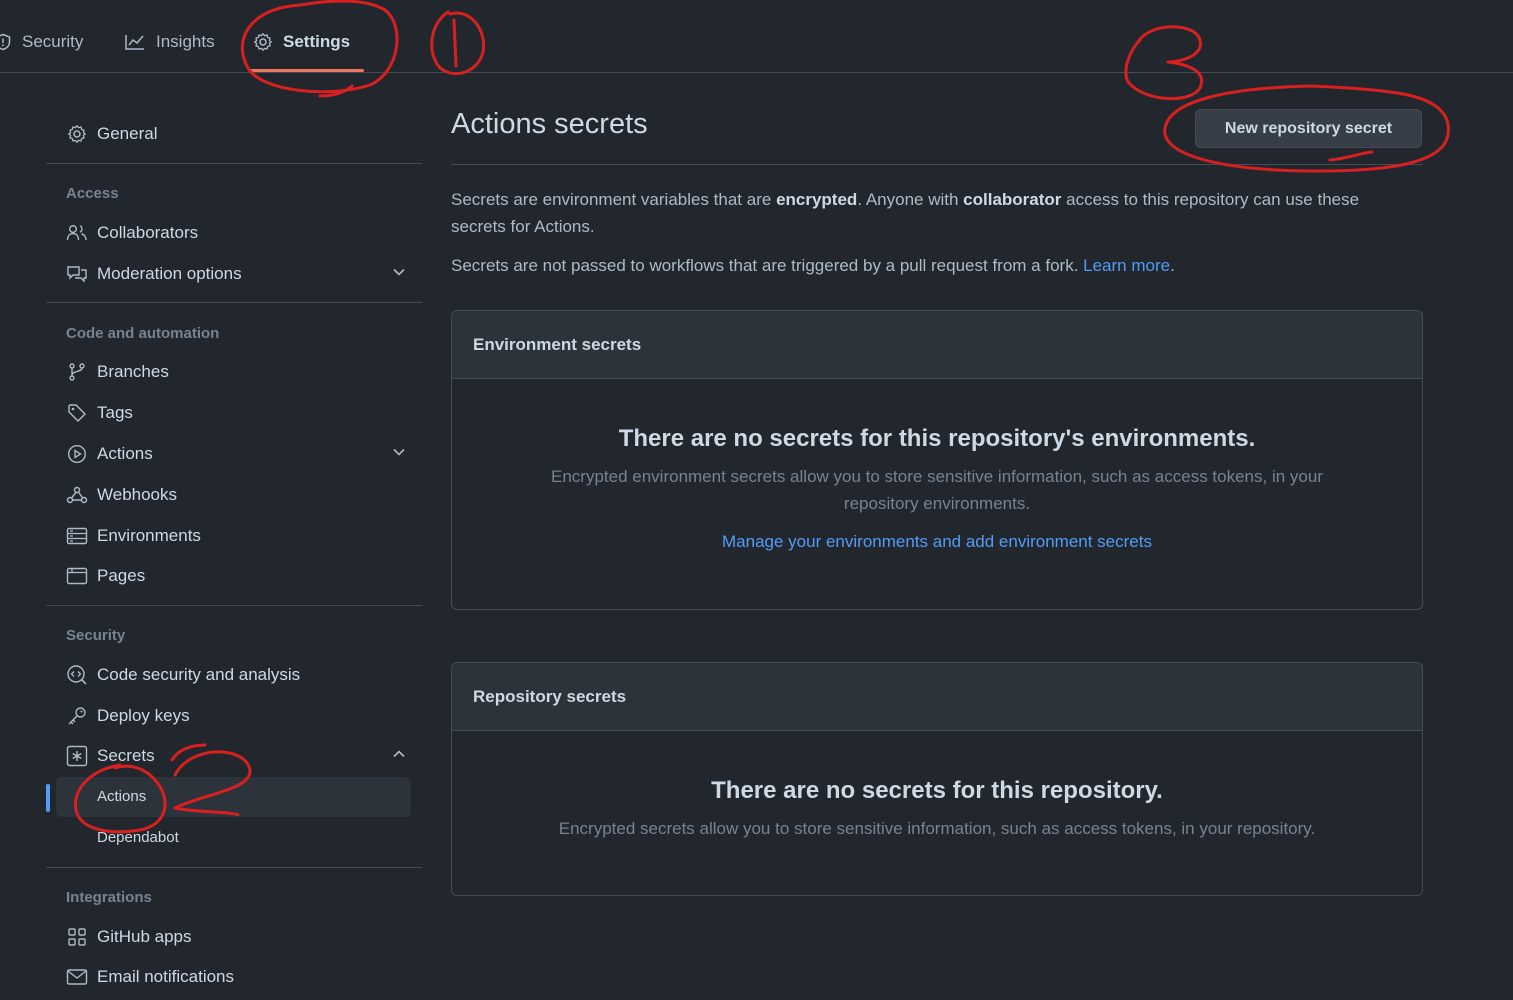 This screenshot has height=1000, width=1513. Describe the element at coordinates (1172, 265) in the screenshot. I see `fork-notice-period: .` at that location.